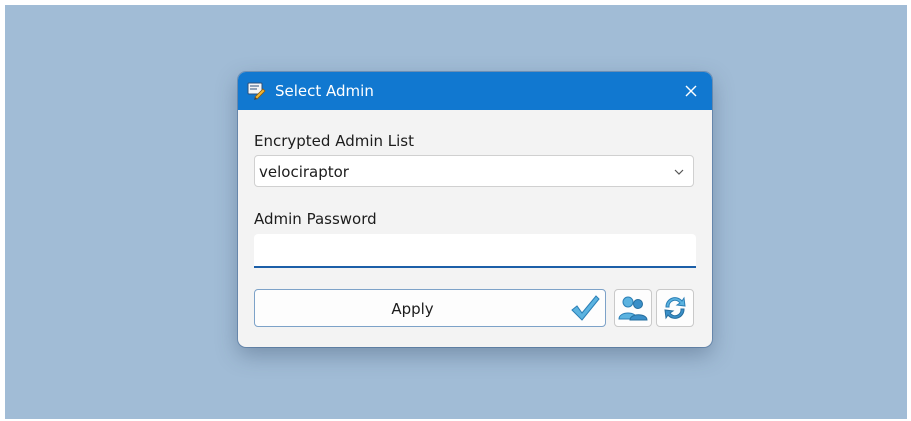  What do you see at coordinates (256, 90) in the screenshot?
I see `edit-document-icon` at bounding box center [256, 90].